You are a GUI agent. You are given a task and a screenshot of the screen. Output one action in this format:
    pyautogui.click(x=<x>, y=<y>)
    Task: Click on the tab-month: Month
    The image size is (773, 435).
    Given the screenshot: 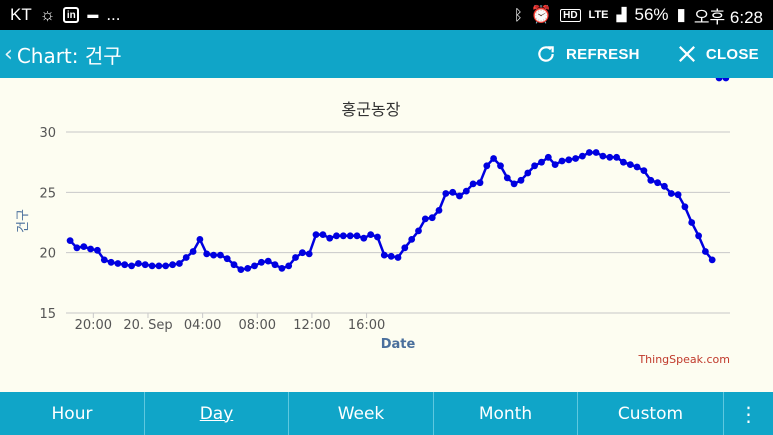 What is the action you would take?
    pyautogui.click(x=506, y=413)
    